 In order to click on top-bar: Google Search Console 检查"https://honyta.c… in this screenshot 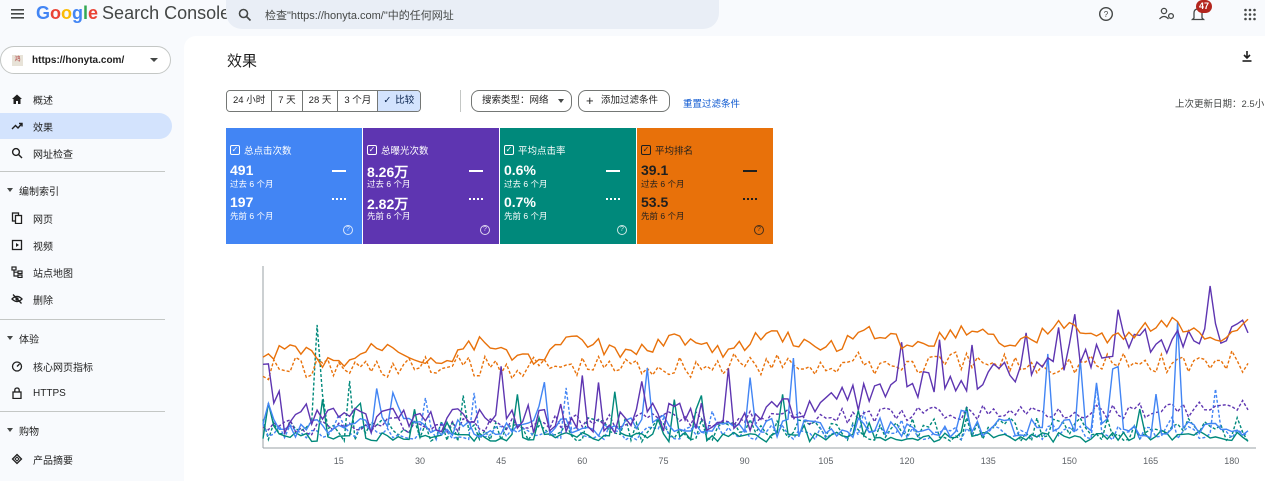, I will do `click(632, 15)`.